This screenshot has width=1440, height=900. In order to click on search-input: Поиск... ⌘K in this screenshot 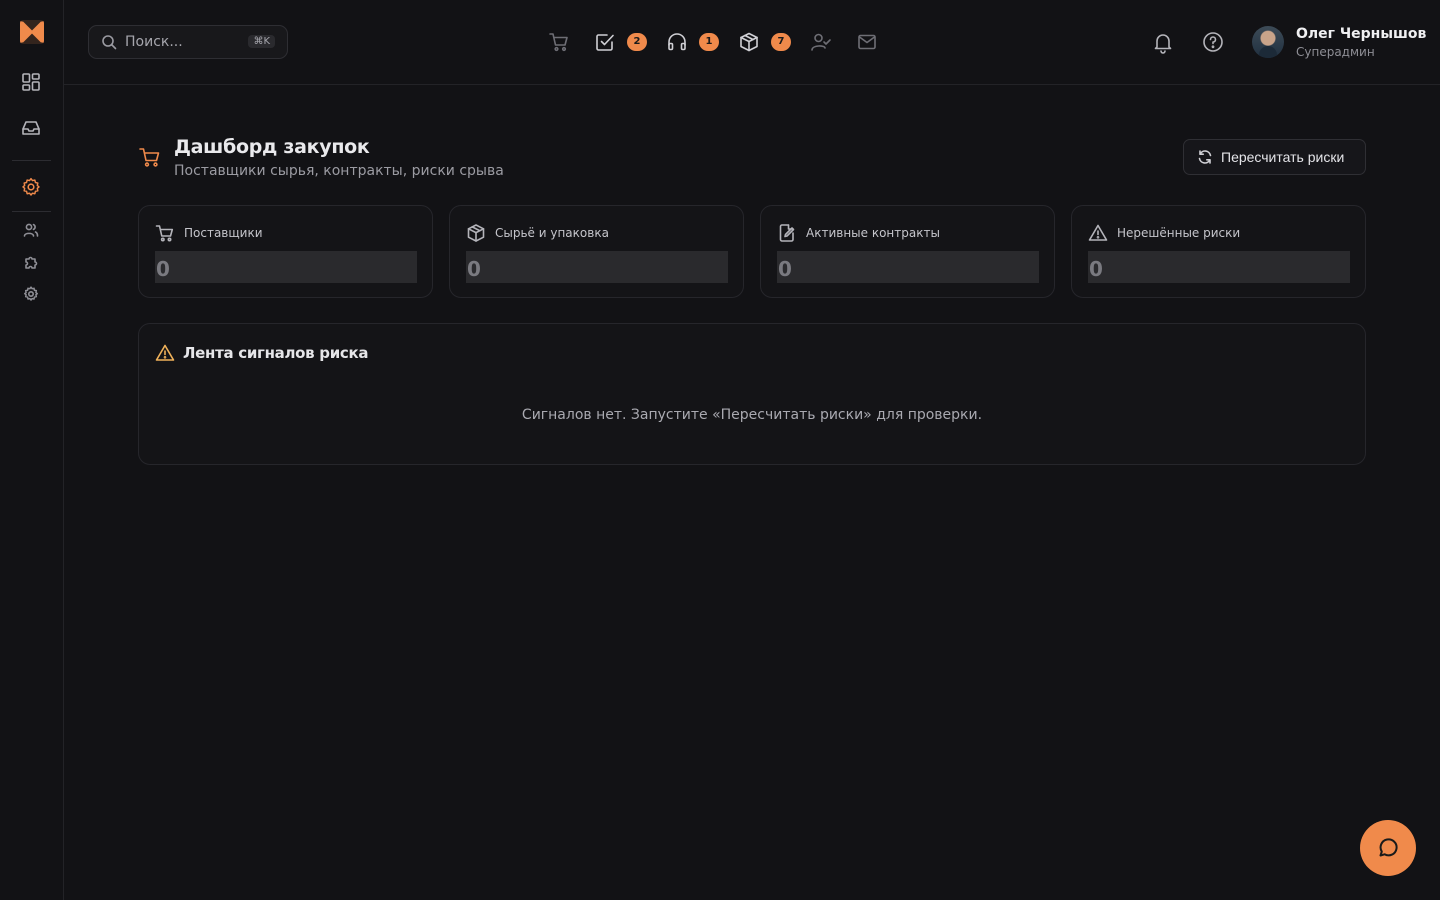, I will do `click(188, 42)`.